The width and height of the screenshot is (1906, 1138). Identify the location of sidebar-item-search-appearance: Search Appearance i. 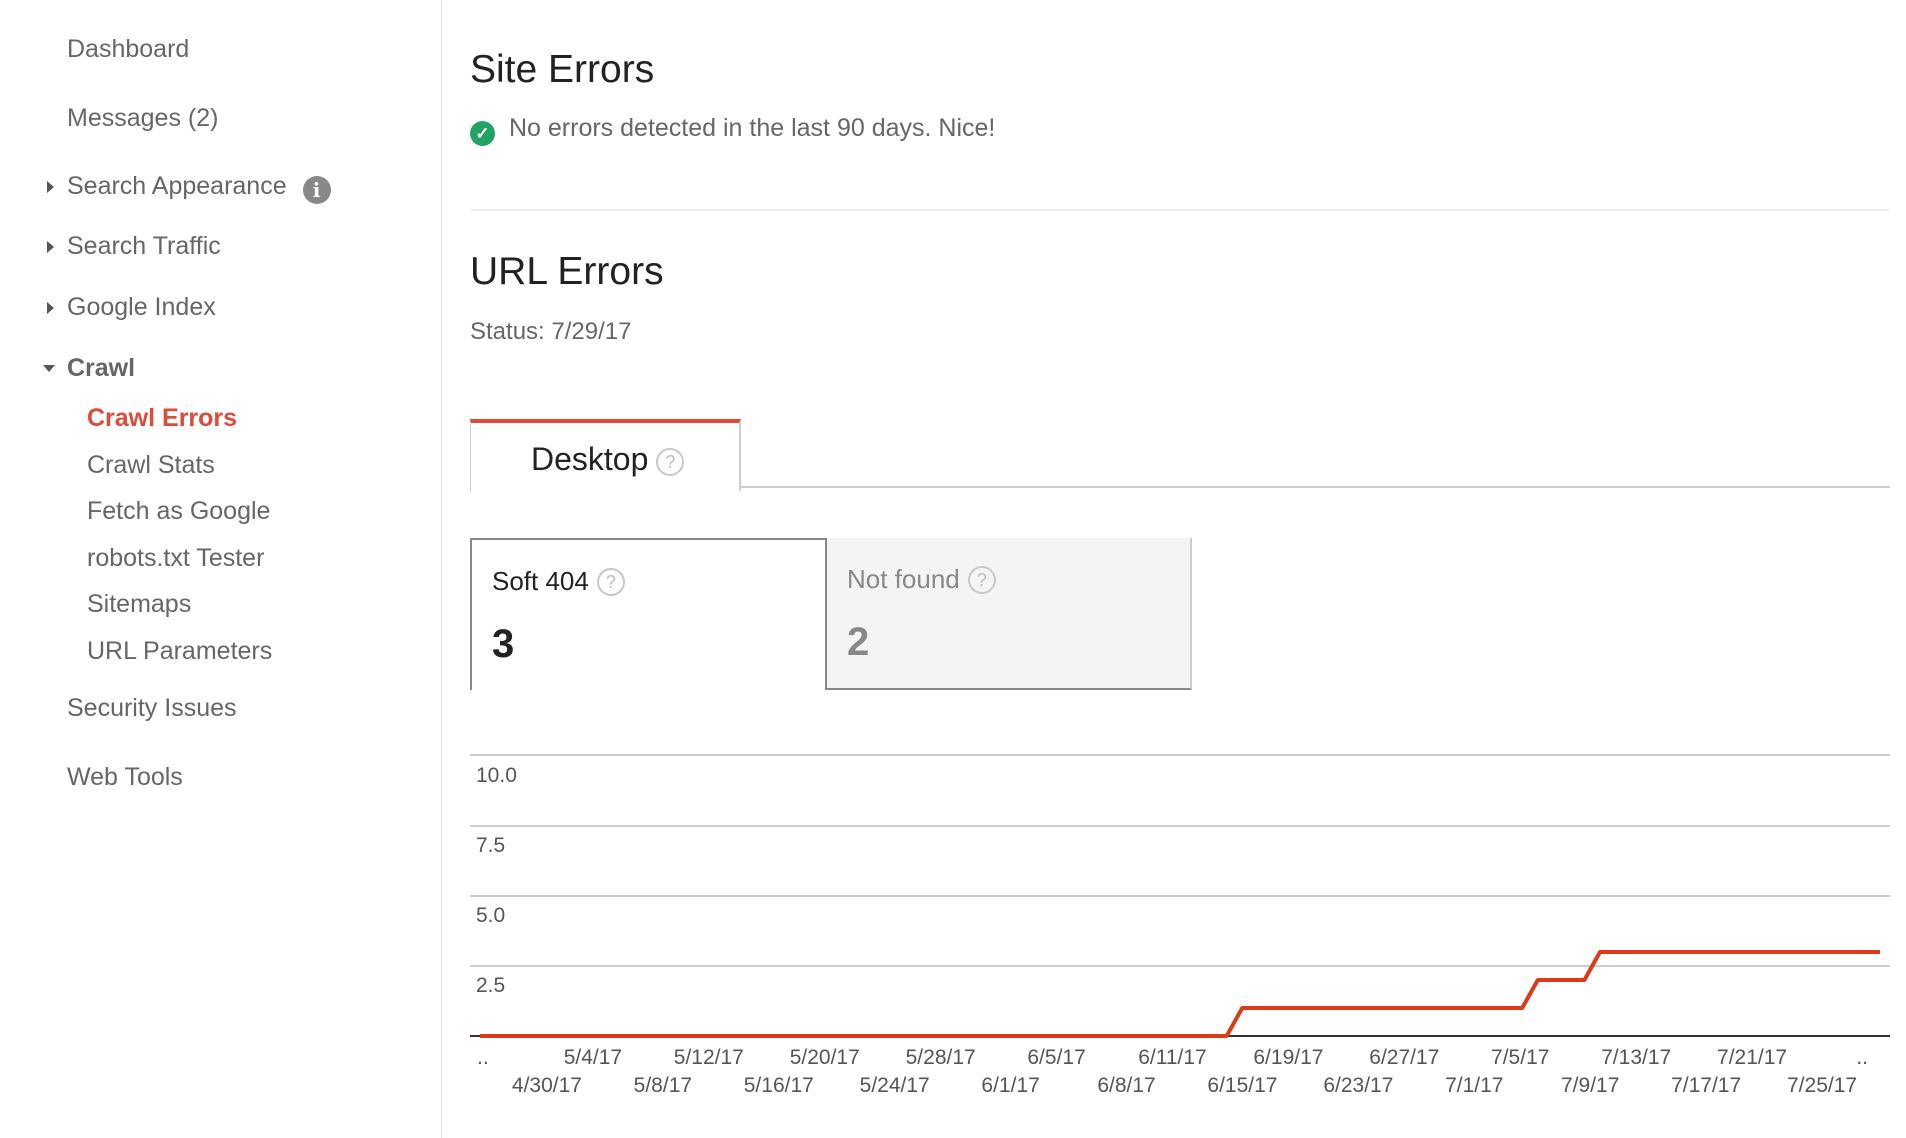
(189, 188).